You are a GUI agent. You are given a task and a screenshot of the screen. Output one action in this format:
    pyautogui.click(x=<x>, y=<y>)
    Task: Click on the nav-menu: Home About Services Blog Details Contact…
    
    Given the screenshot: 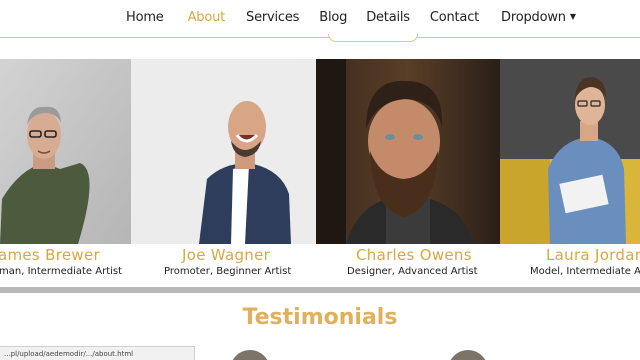 What is the action you would take?
    pyautogui.click(x=351, y=17)
    